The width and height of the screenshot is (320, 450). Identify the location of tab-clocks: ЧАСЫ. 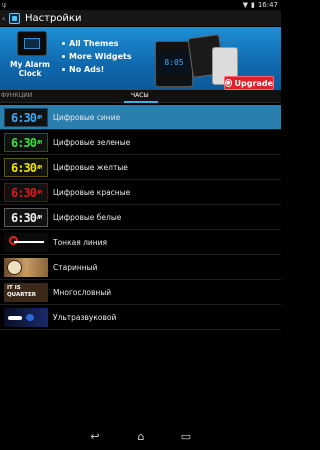
(141, 96).